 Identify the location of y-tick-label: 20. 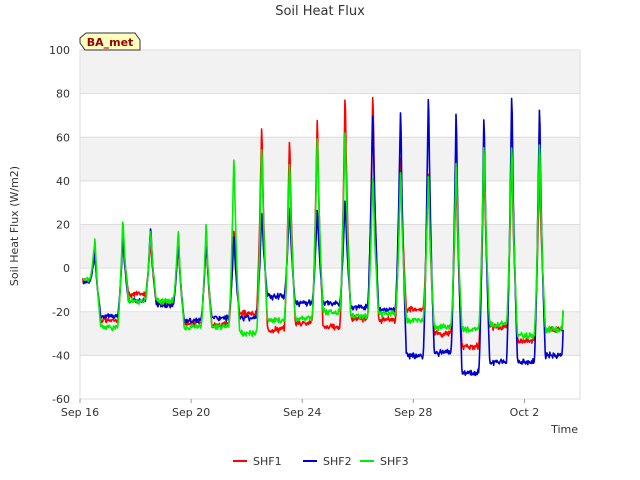
(63, 225).